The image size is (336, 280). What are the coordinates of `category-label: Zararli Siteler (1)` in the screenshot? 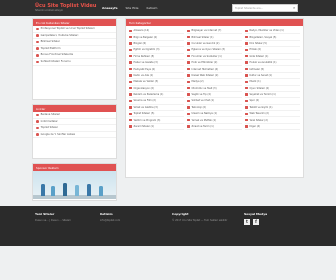 It's located at (143, 127).